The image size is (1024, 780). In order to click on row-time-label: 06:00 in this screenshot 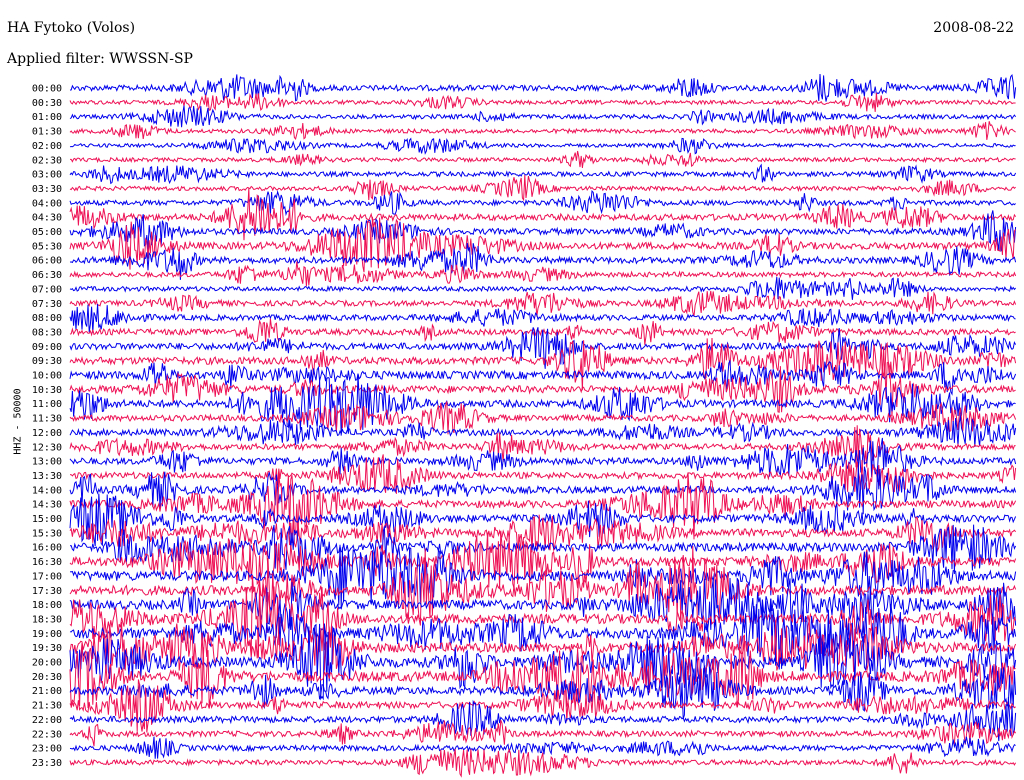, I will do `click(47, 261)`.